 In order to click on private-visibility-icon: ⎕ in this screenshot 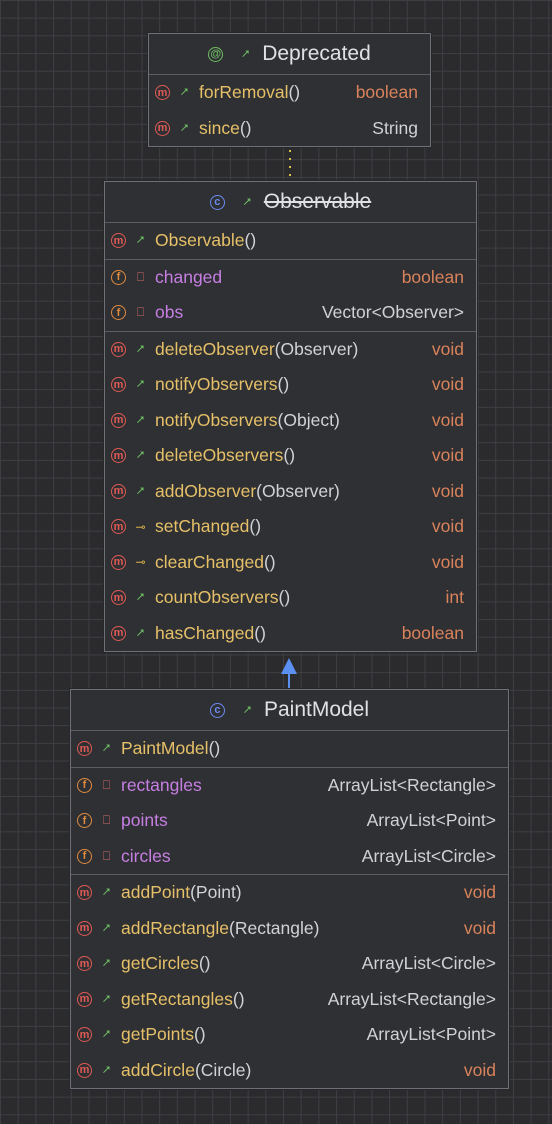, I will do `click(106, 855)`.